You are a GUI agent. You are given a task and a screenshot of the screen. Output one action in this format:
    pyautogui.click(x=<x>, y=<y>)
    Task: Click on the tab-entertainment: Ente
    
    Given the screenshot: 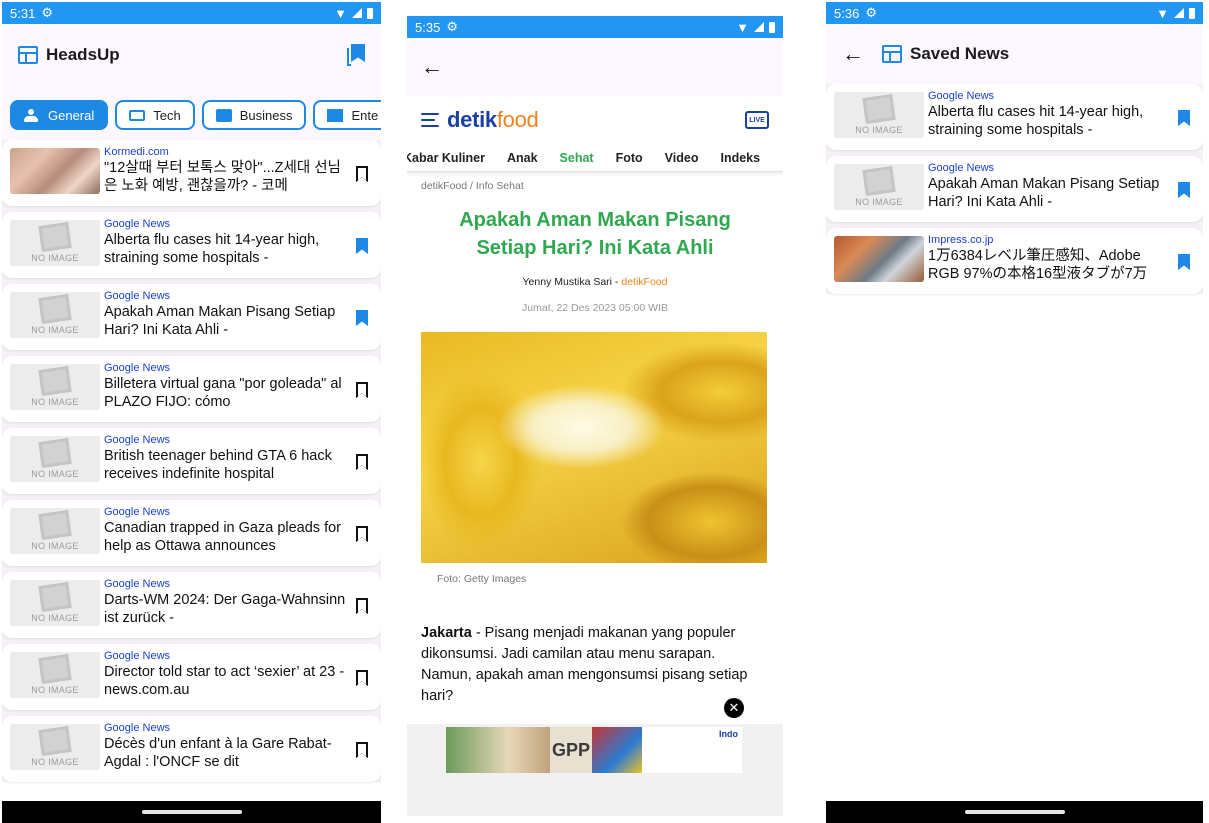 What is the action you would take?
    pyautogui.click(x=347, y=115)
    